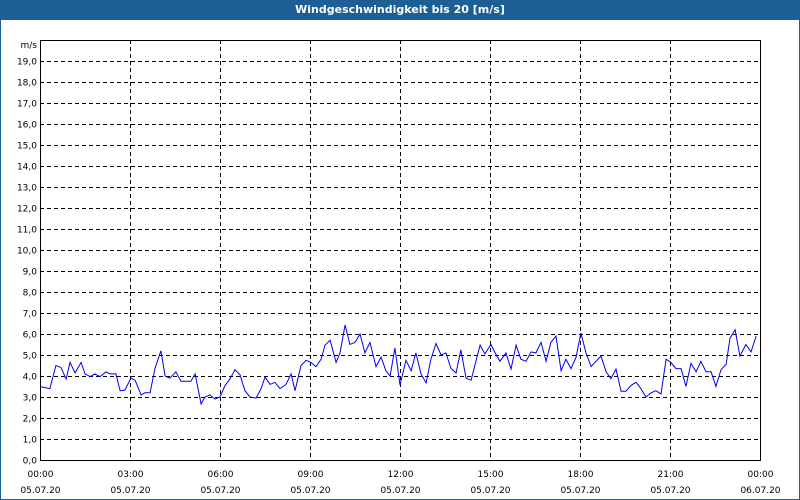 The width and height of the screenshot is (800, 500). I want to click on y-tick-label: 1,0, so click(30, 441).